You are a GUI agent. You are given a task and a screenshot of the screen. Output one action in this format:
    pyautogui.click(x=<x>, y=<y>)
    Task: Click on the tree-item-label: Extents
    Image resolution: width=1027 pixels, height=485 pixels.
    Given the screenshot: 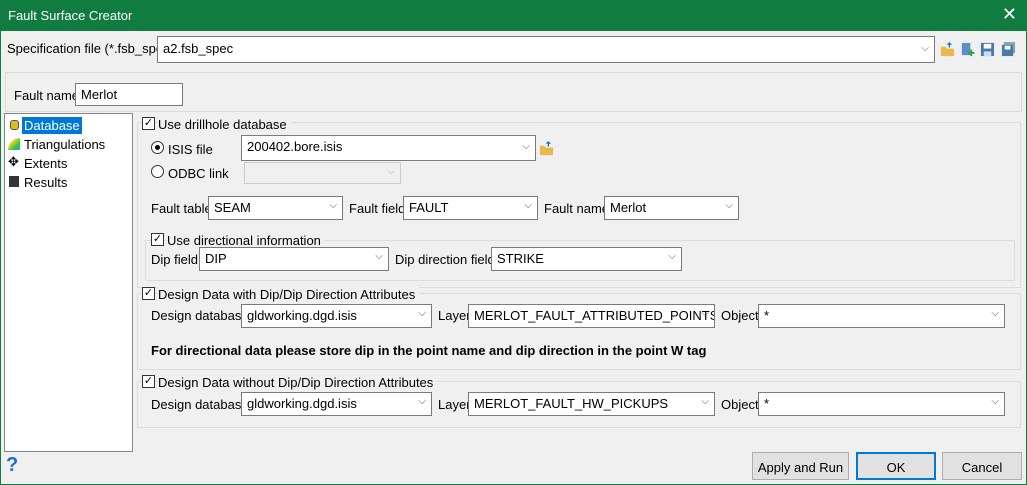 What is the action you would take?
    pyautogui.click(x=46, y=163)
    